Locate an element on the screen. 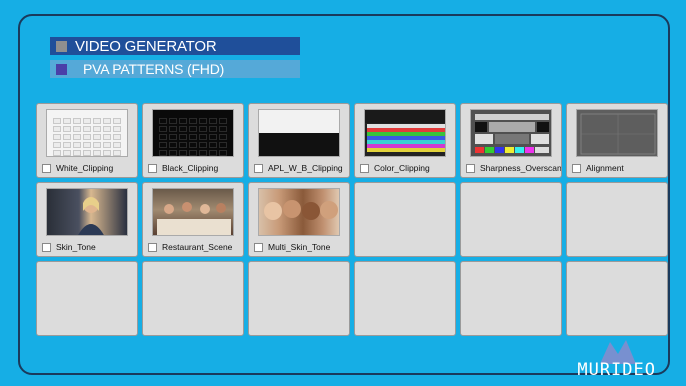 This screenshot has height=386, width=686. pattern-tile-white-clipping: White_Clipping is located at coordinates (87, 140).